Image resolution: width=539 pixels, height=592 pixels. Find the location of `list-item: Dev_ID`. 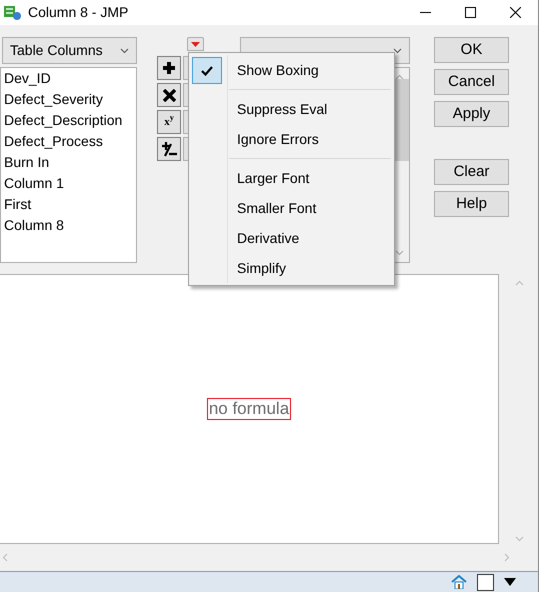

list-item: Dev_ID is located at coordinates (68, 78).